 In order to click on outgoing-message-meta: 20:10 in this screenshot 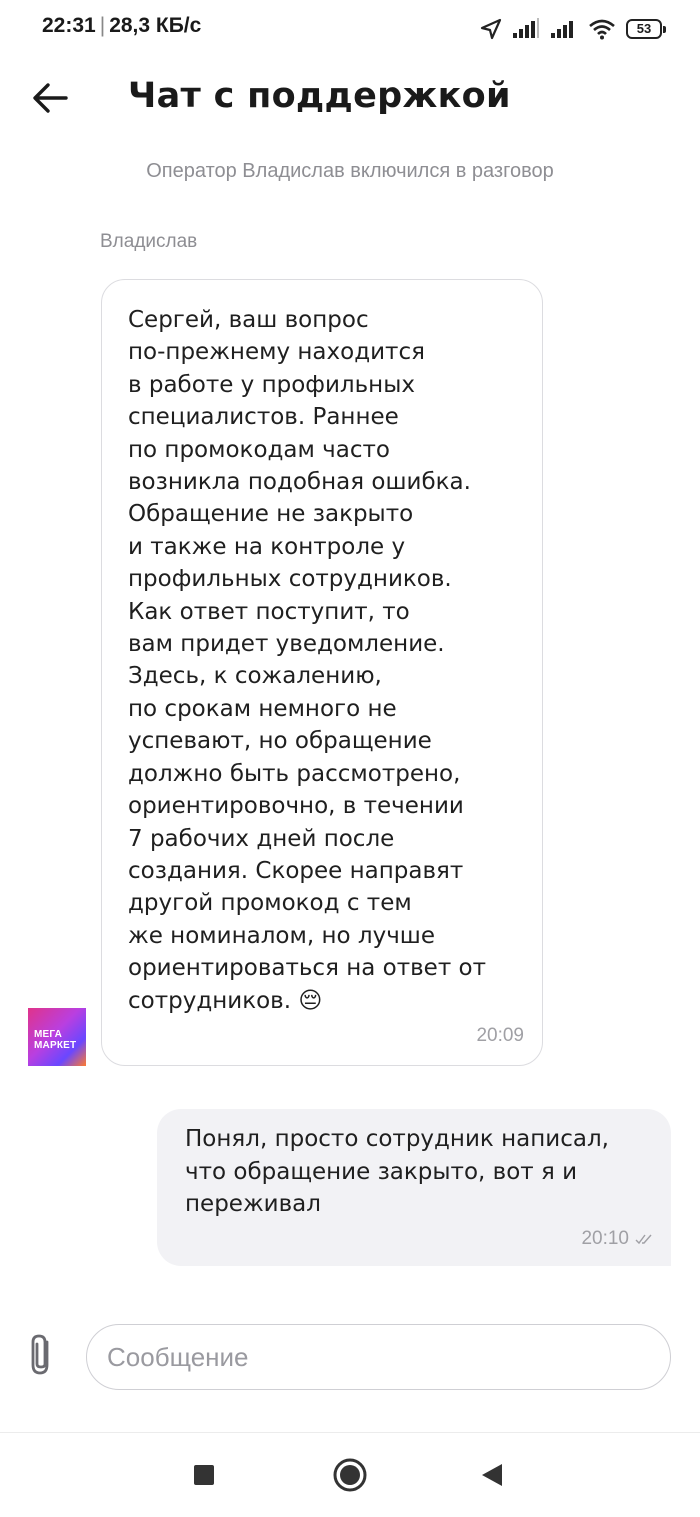, I will do `click(617, 1239)`.